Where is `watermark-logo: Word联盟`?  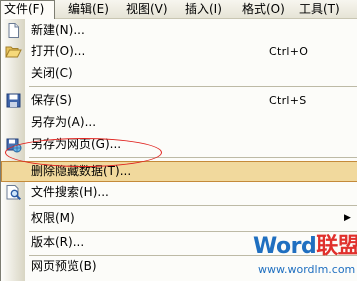 watermark-logo: Word联盟 is located at coordinates (305, 247).